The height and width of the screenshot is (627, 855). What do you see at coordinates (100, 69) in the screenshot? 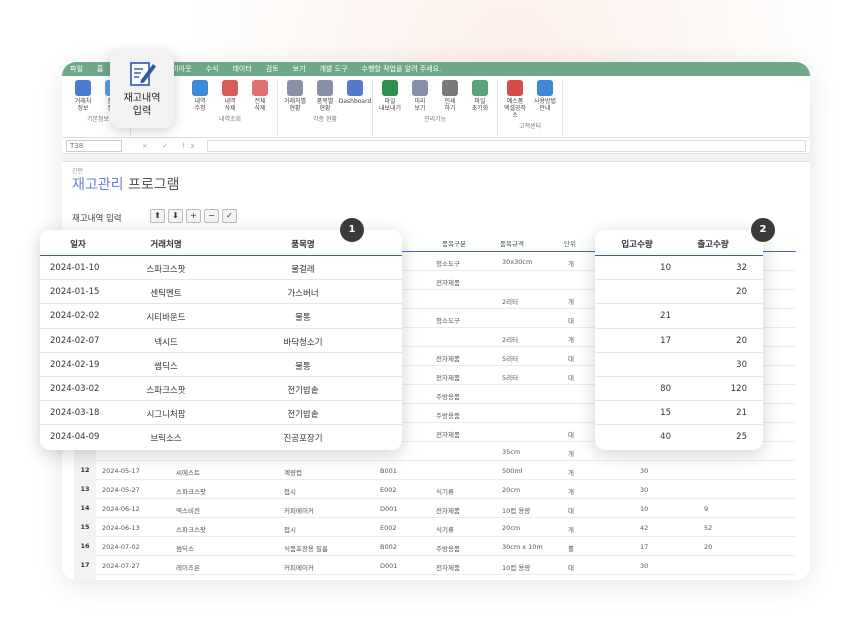
I see `menu-item-1: 홈` at bounding box center [100, 69].